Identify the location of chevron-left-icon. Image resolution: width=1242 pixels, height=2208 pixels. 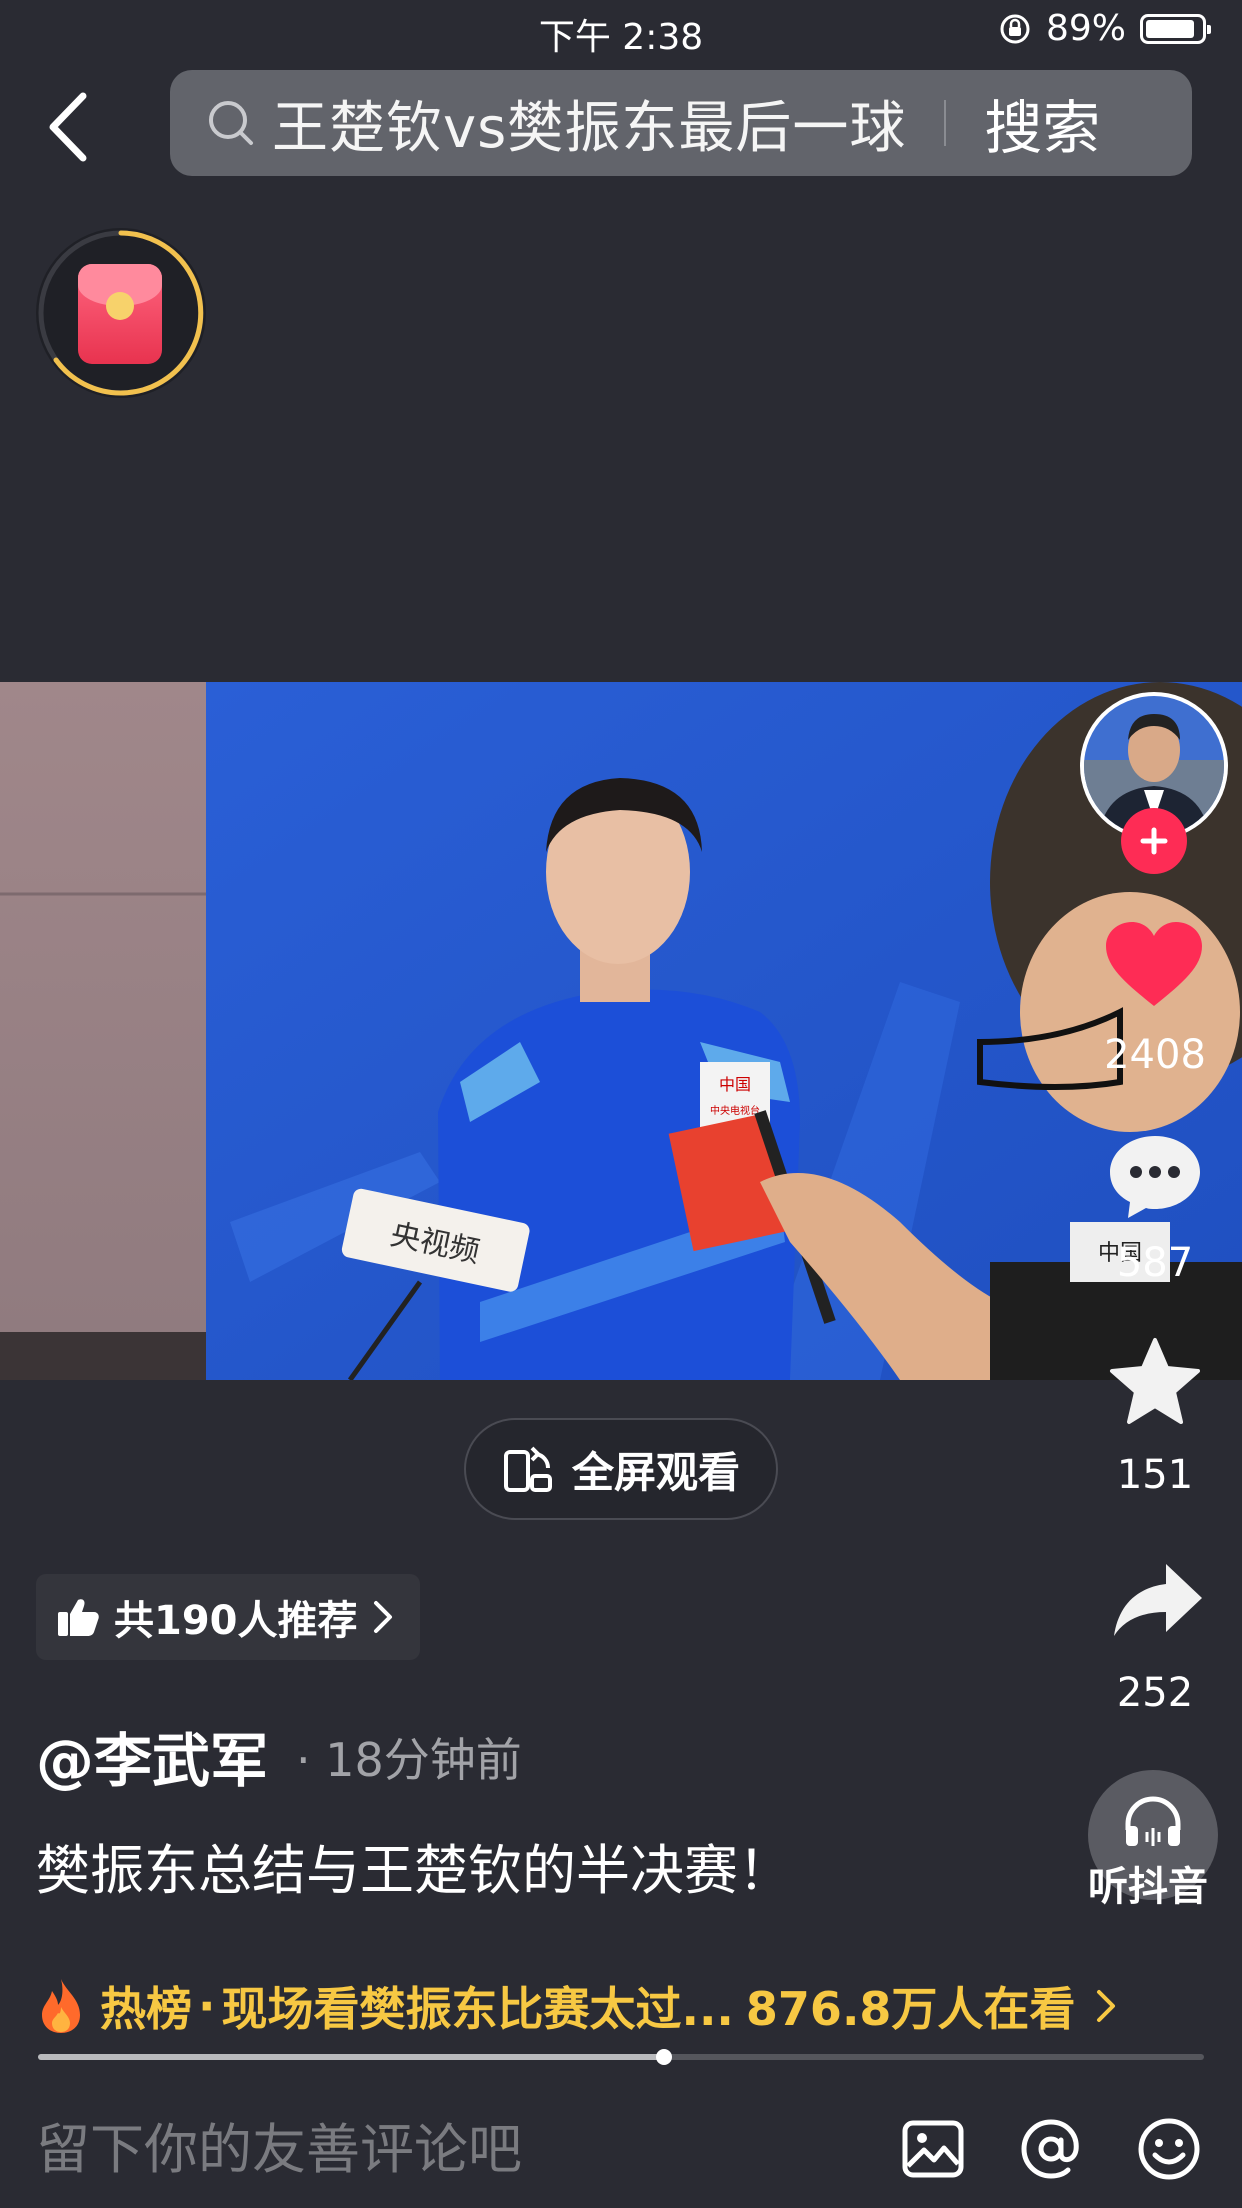
(68, 127).